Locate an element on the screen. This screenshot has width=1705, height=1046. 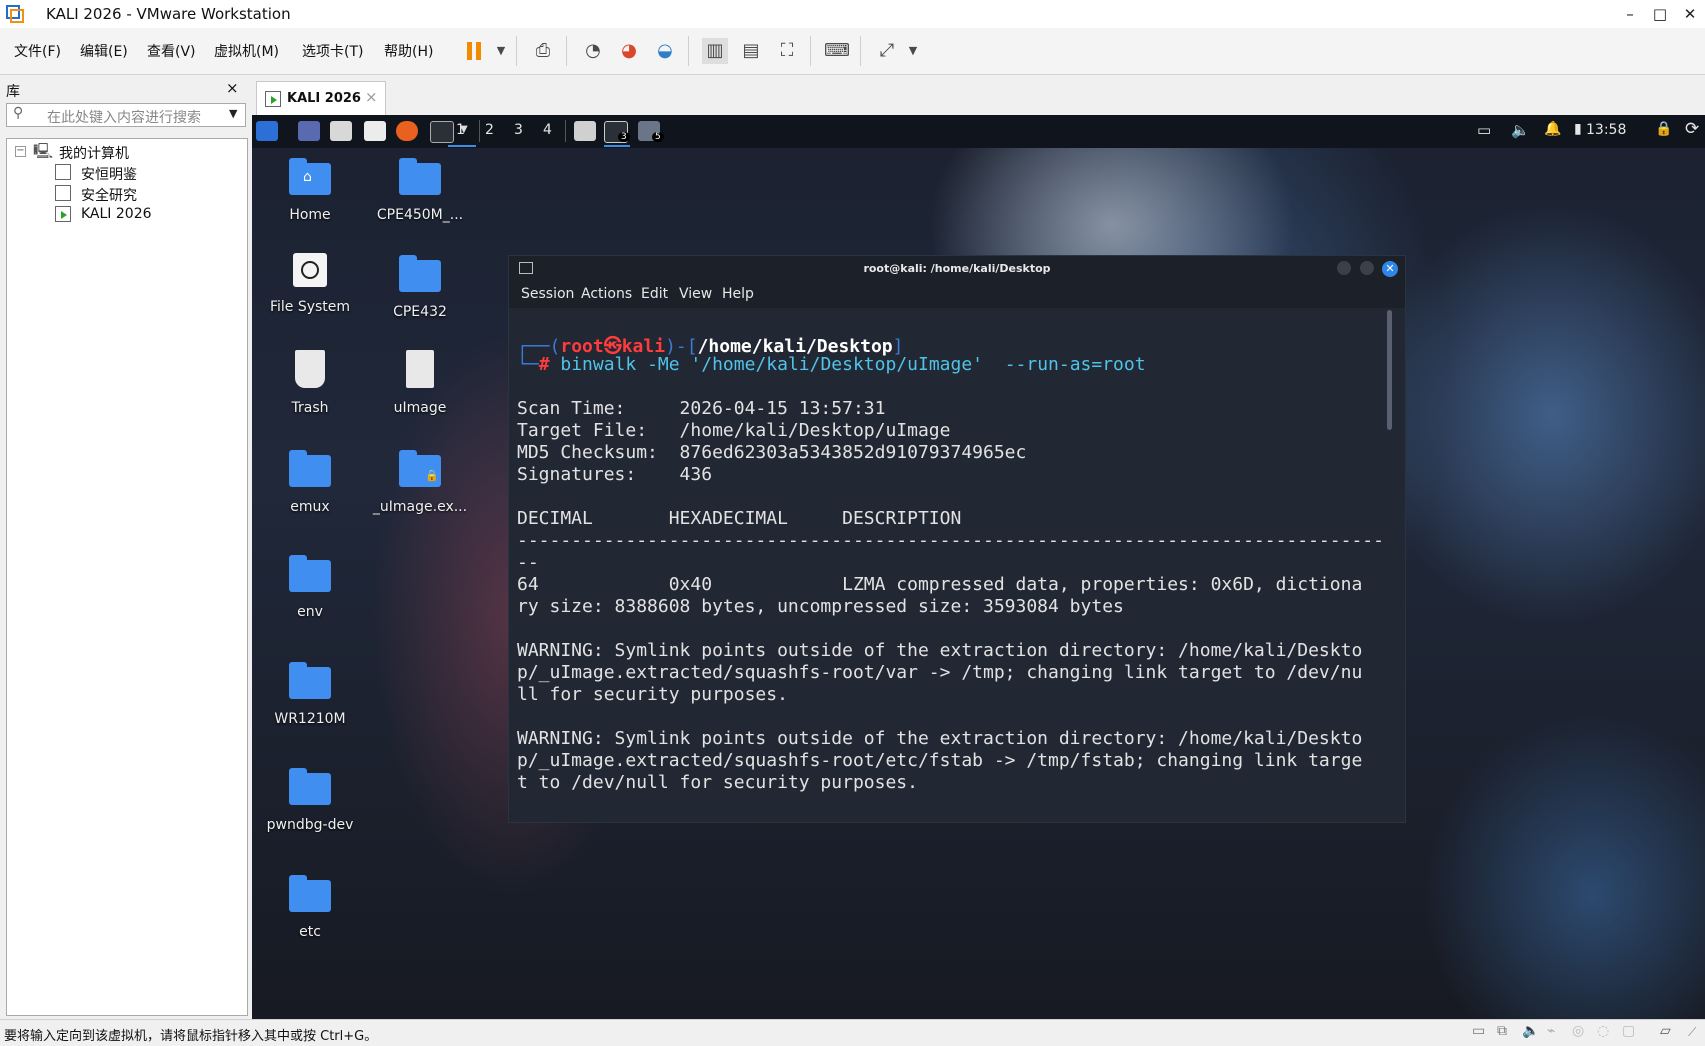
terminal-maximize-button is located at coordinates (1367, 268).